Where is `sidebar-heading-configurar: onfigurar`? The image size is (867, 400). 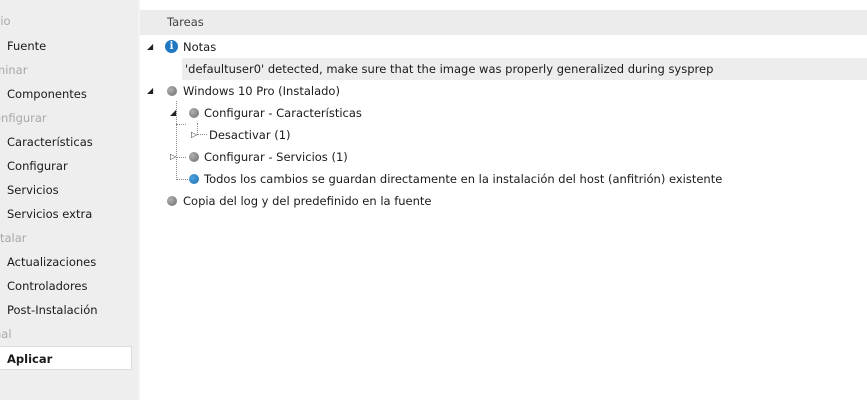
sidebar-heading-configurar: onfigurar is located at coordinates (23, 118).